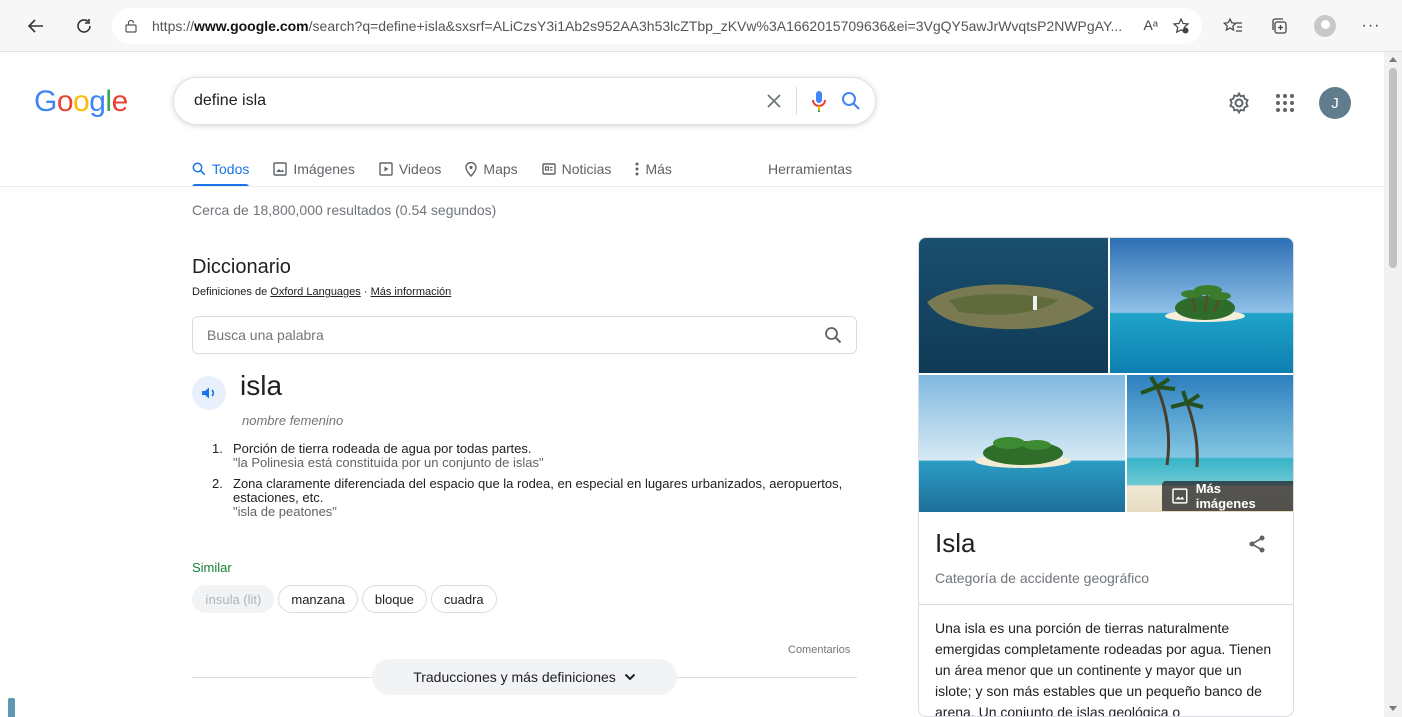  I want to click on headword: isla, so click(261, 385).